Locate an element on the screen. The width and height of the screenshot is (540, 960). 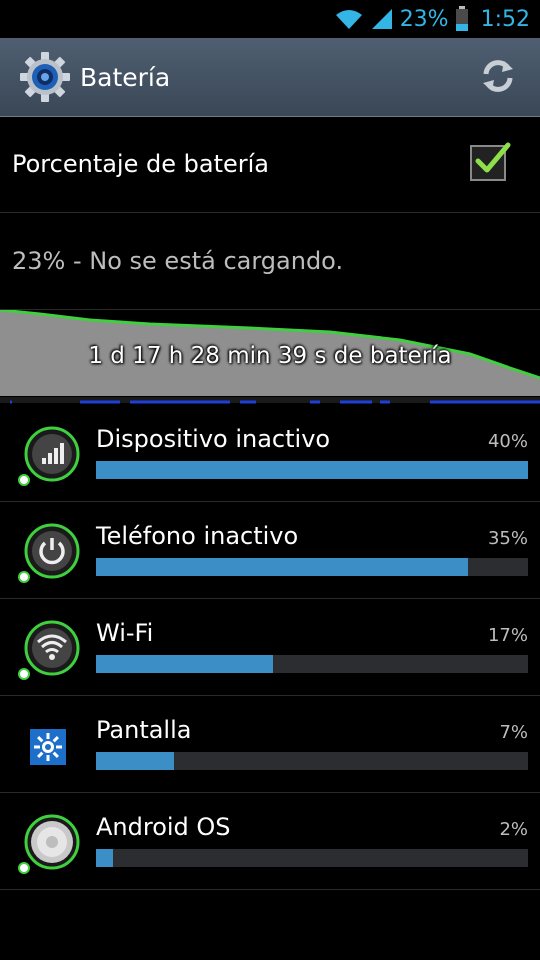
usage-item-name: Teléfono inactivo is located at coordinates (197, 536).